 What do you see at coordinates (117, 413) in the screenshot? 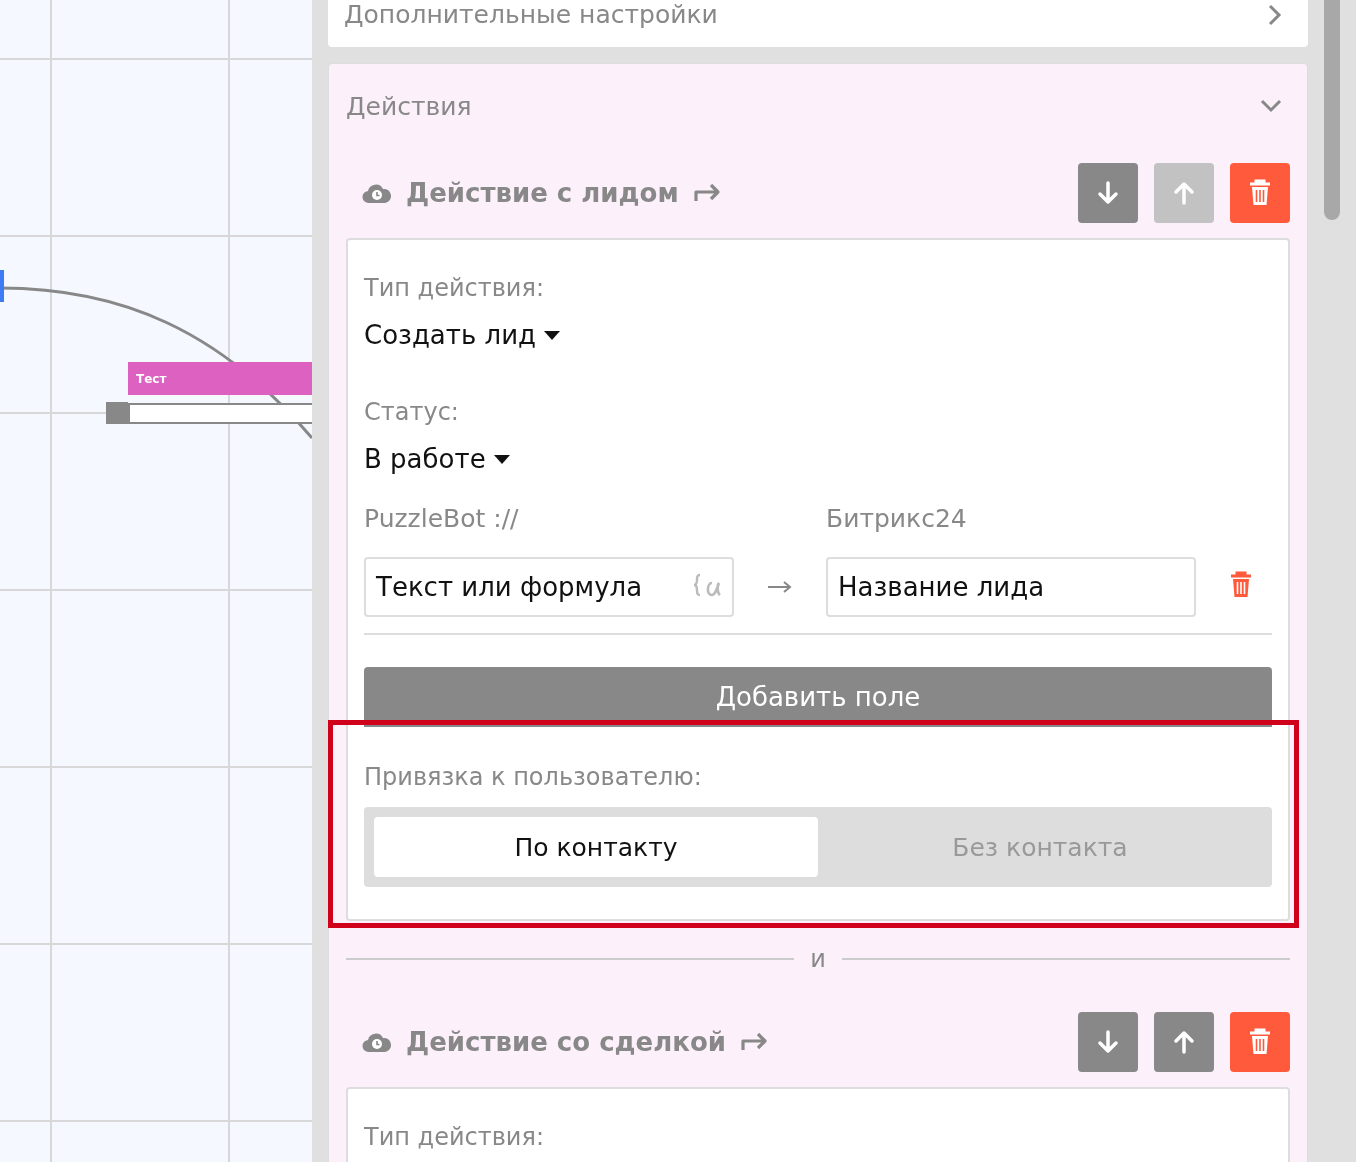
I see `node-port` at bounding box center [117, 413].